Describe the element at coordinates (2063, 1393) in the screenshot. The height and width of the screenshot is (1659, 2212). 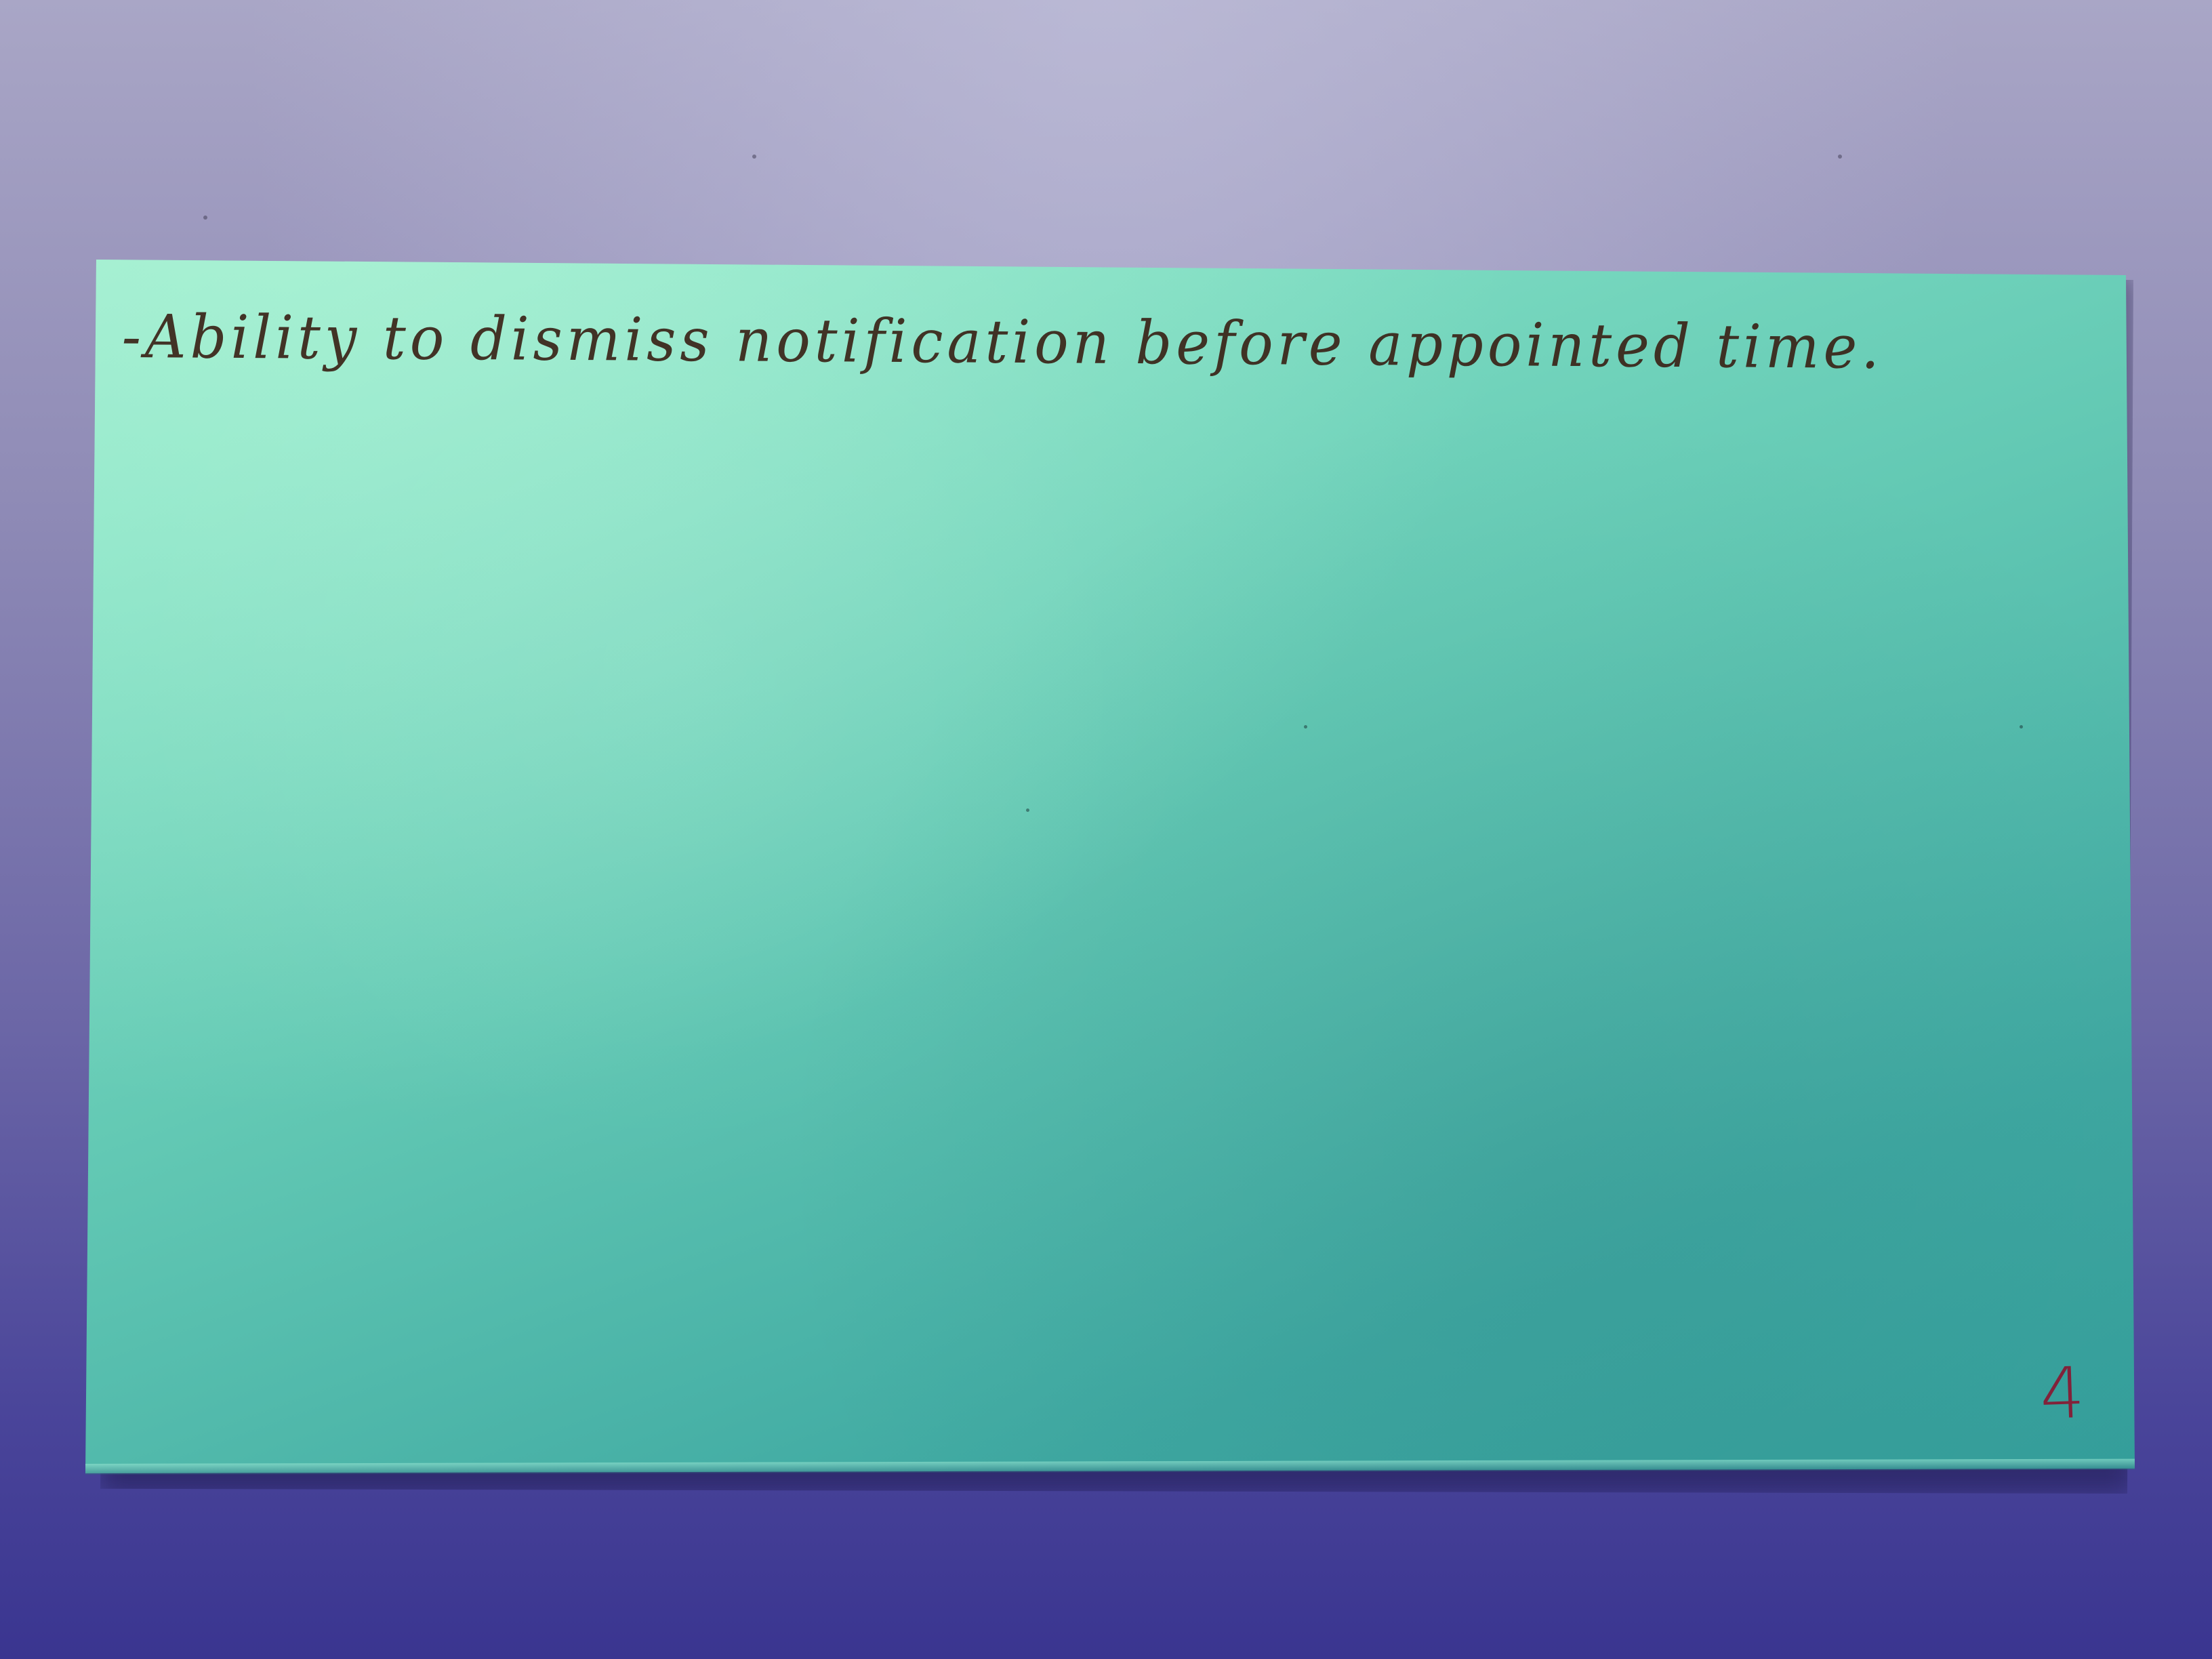
I see `card-number: 4` at that location.